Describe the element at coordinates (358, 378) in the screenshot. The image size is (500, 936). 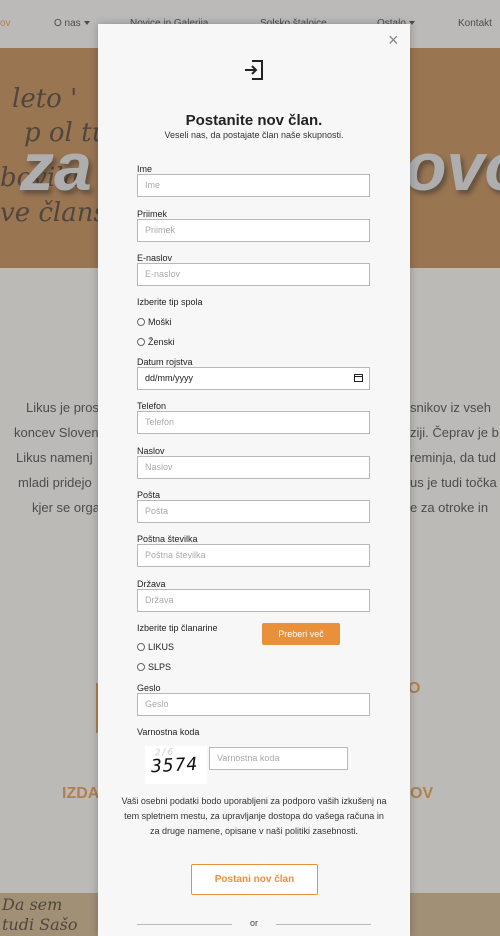
I see `calendar-icon` at that location.